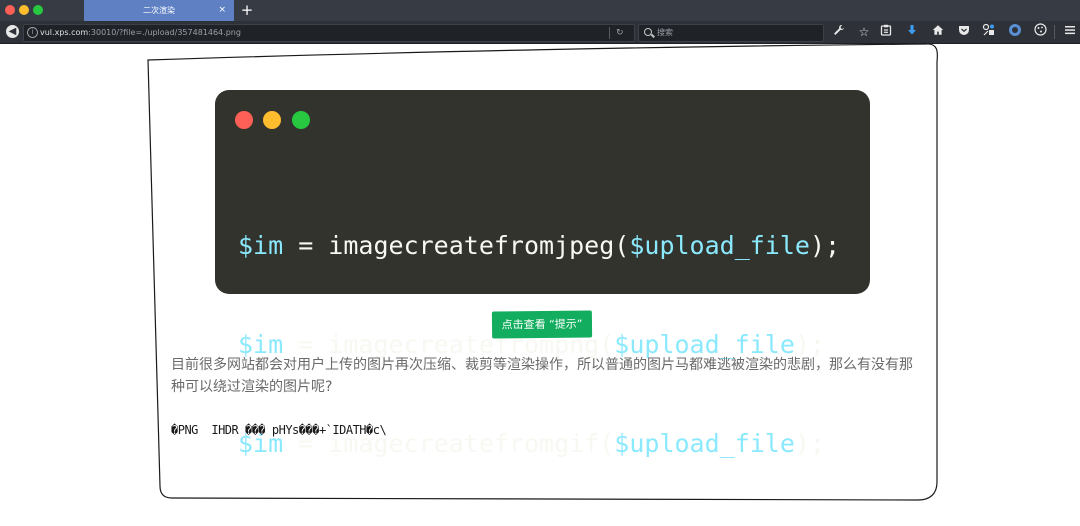  What do you see at coordinates (609, 33) in the screenshot?
I see `url-divider` at bounding box center [609, 33].